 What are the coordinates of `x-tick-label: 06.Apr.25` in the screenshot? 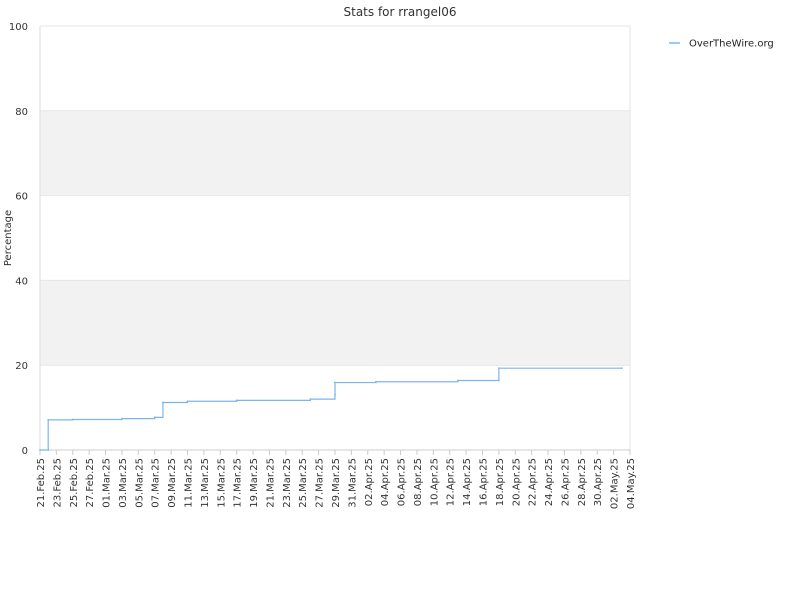 It's located at (402, 482).